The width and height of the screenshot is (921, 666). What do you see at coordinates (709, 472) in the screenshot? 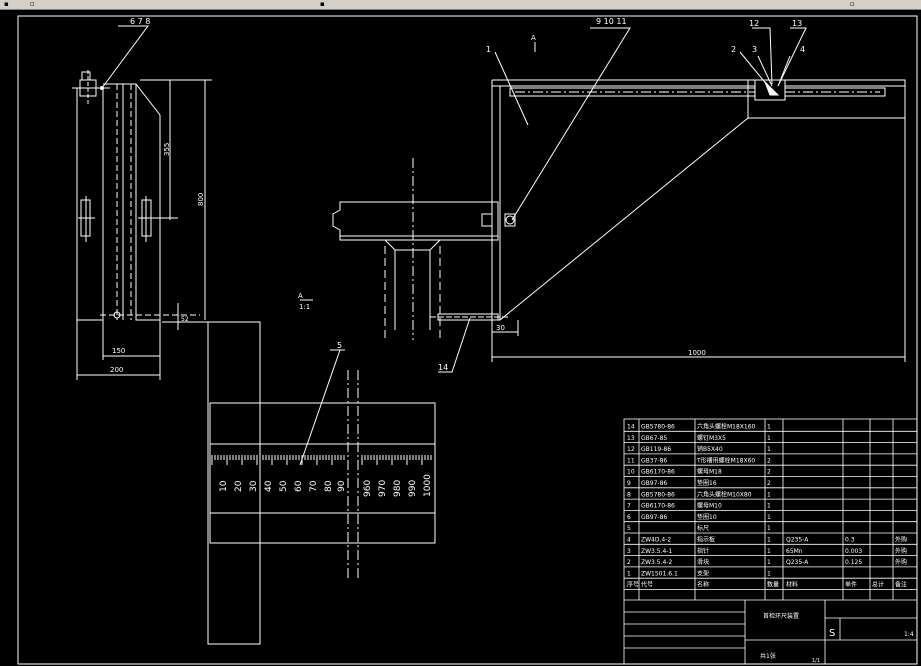
I see `parts-cell: 螺母M18` at bounding box center [709, 472].